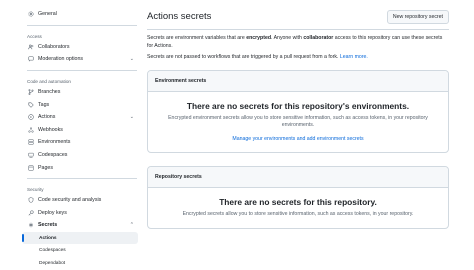  I want to click on sidebar-item-general: General, so click(80, 14).